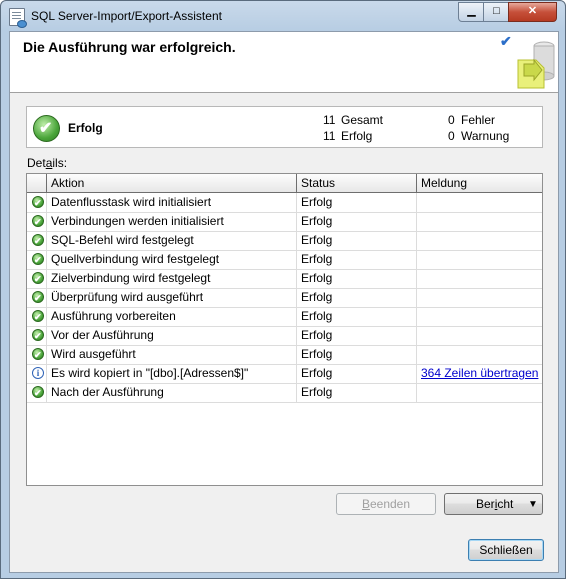 This screenshot has height=579, width=566. I want to click on message-link: 364 Zeilen übertragen, so click(479, 373).